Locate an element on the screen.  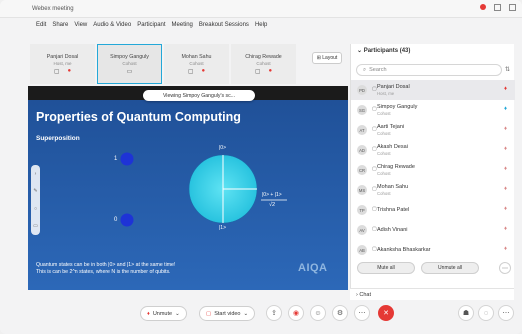
pen-icon: ✎ is located at coordinates (35, 191).